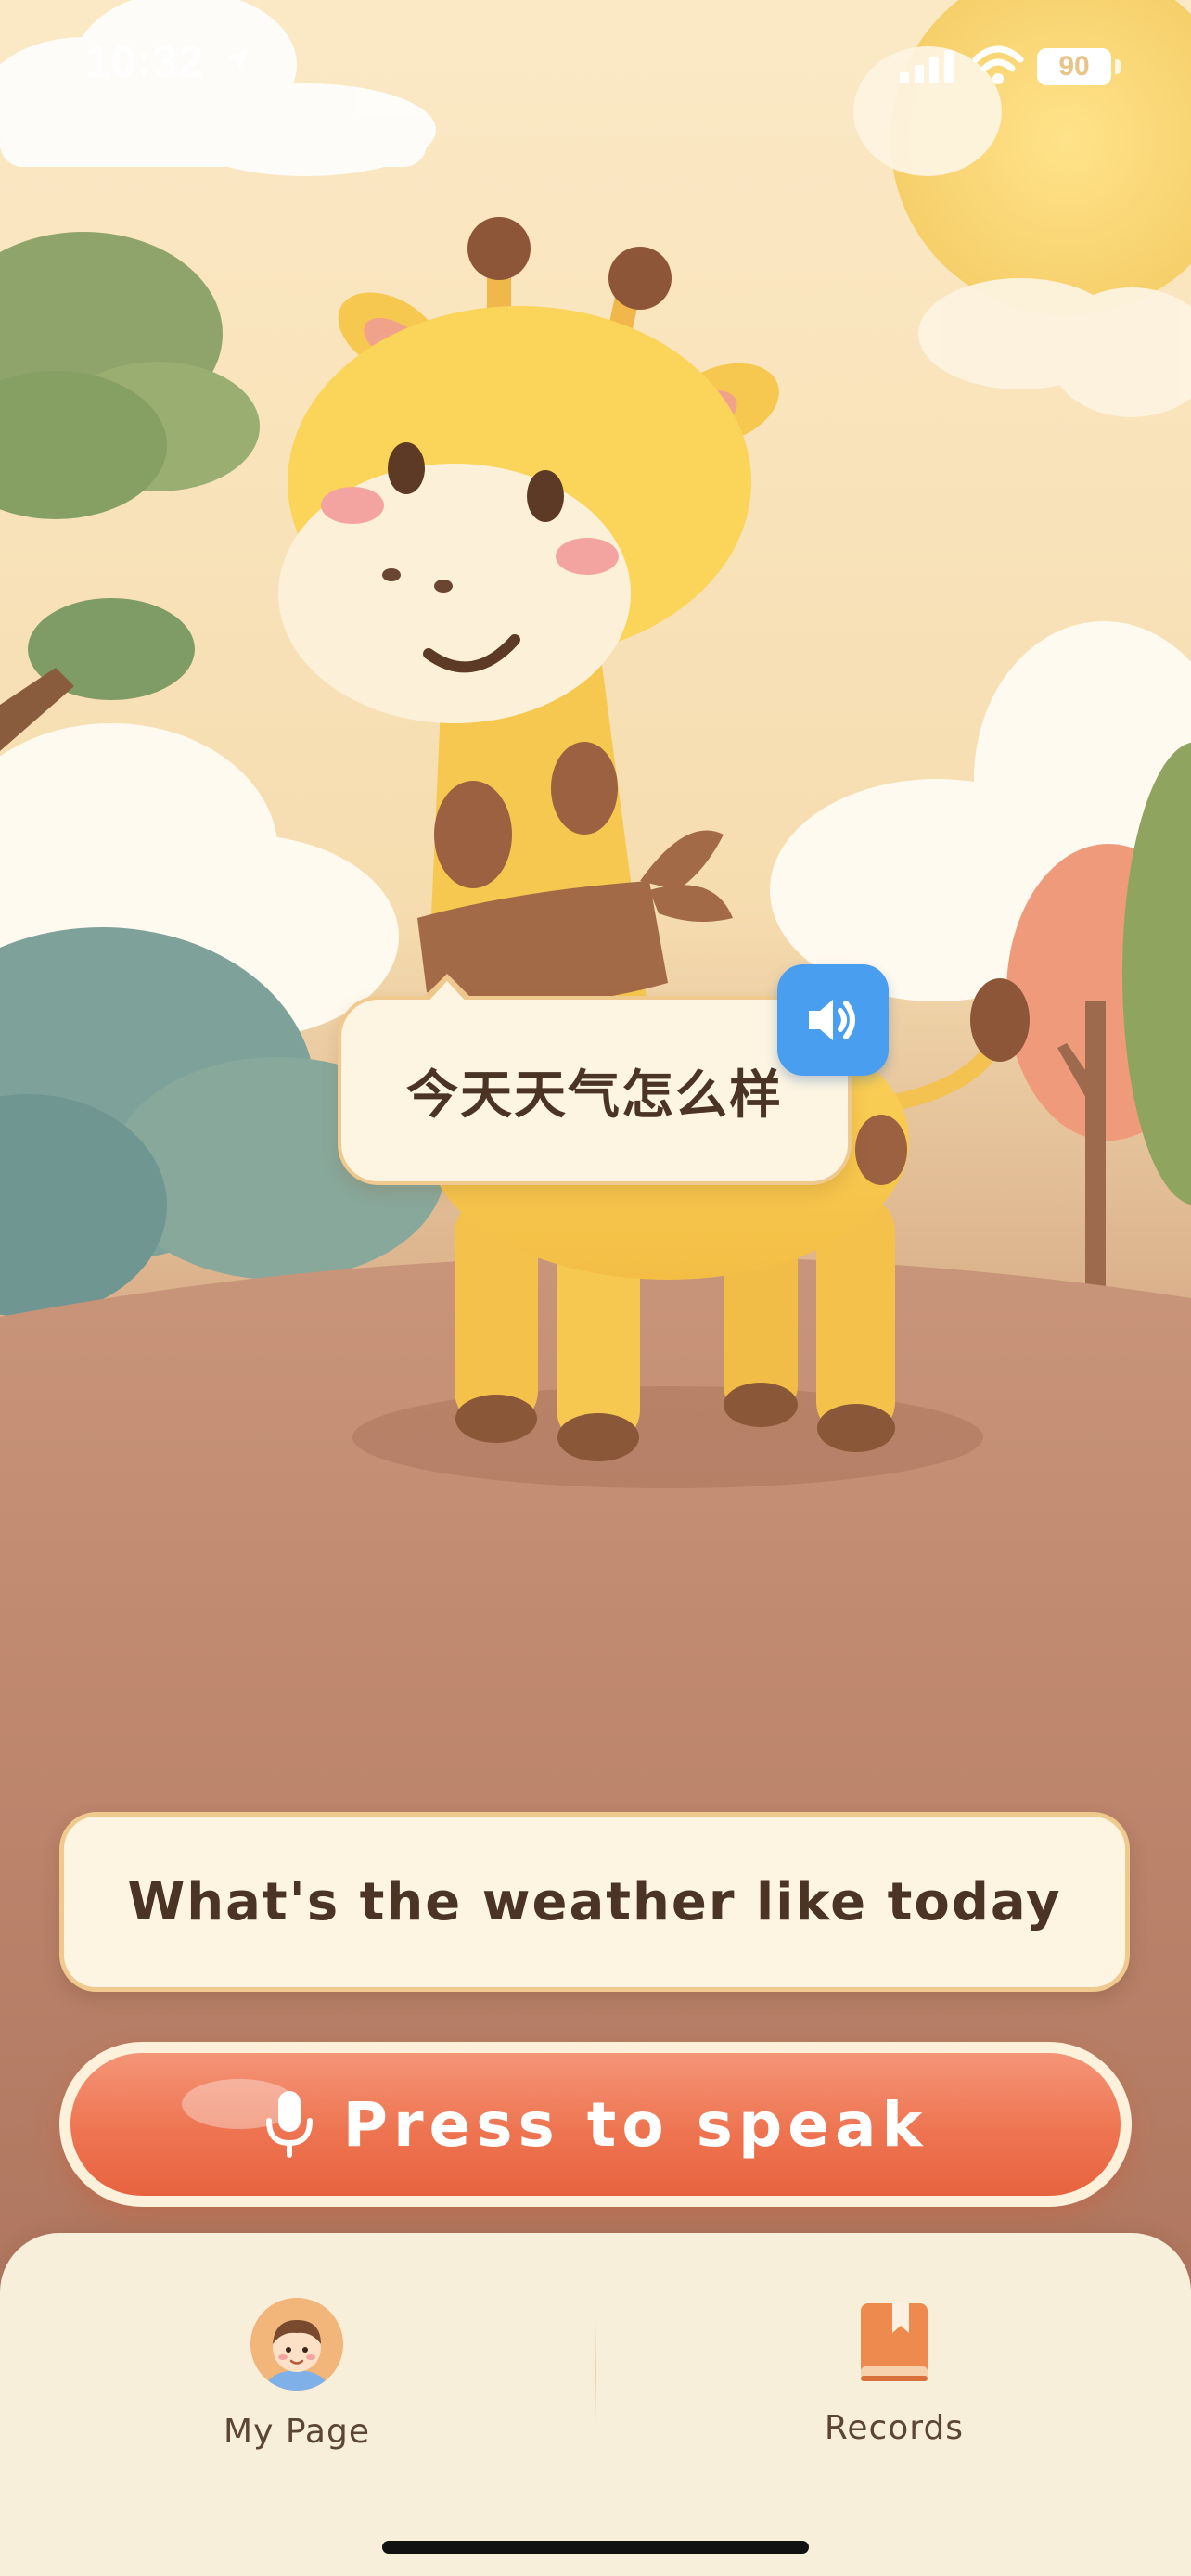 This screenshot has height=2576, width=1191. Describe the element at coordinates (635, 2125) in the screenshot. I see `speak-button-label: Press to speak` at that location.